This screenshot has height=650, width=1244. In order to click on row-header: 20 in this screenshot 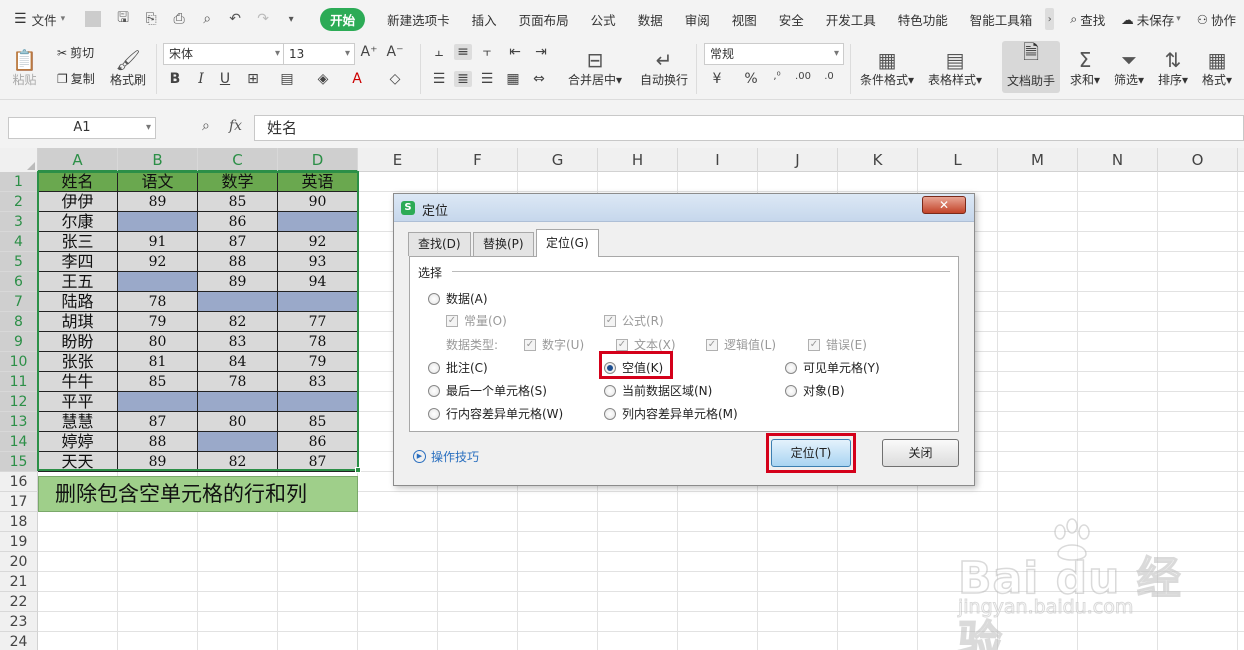, I will do `click(19, 562)`.